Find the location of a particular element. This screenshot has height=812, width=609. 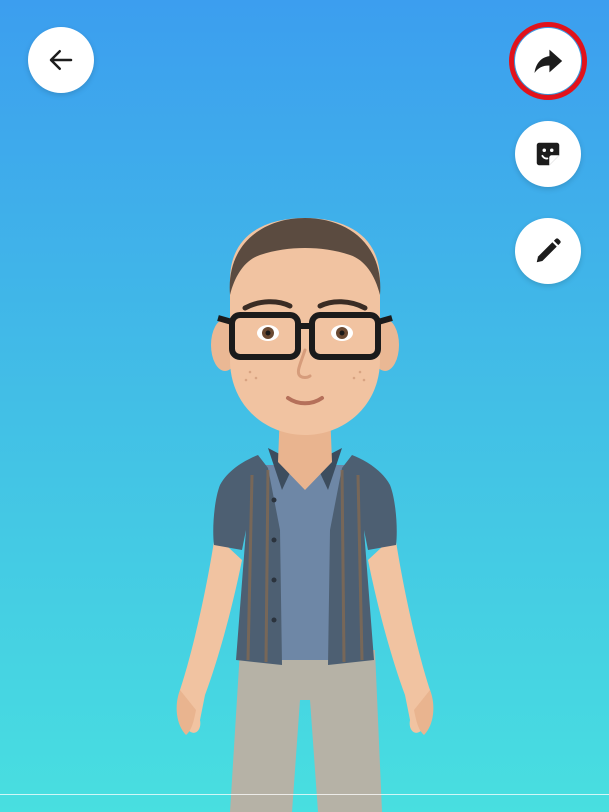

pencil-icon is located at coordinates (548, 251).